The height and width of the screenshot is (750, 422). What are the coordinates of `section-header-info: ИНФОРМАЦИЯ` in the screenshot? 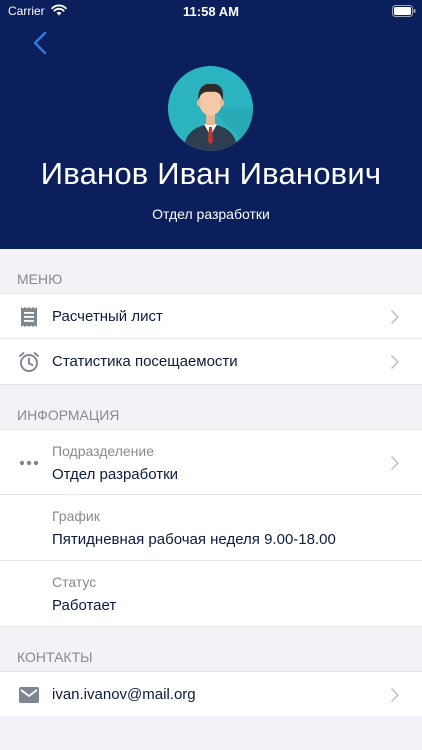 It's located at (211, 407).